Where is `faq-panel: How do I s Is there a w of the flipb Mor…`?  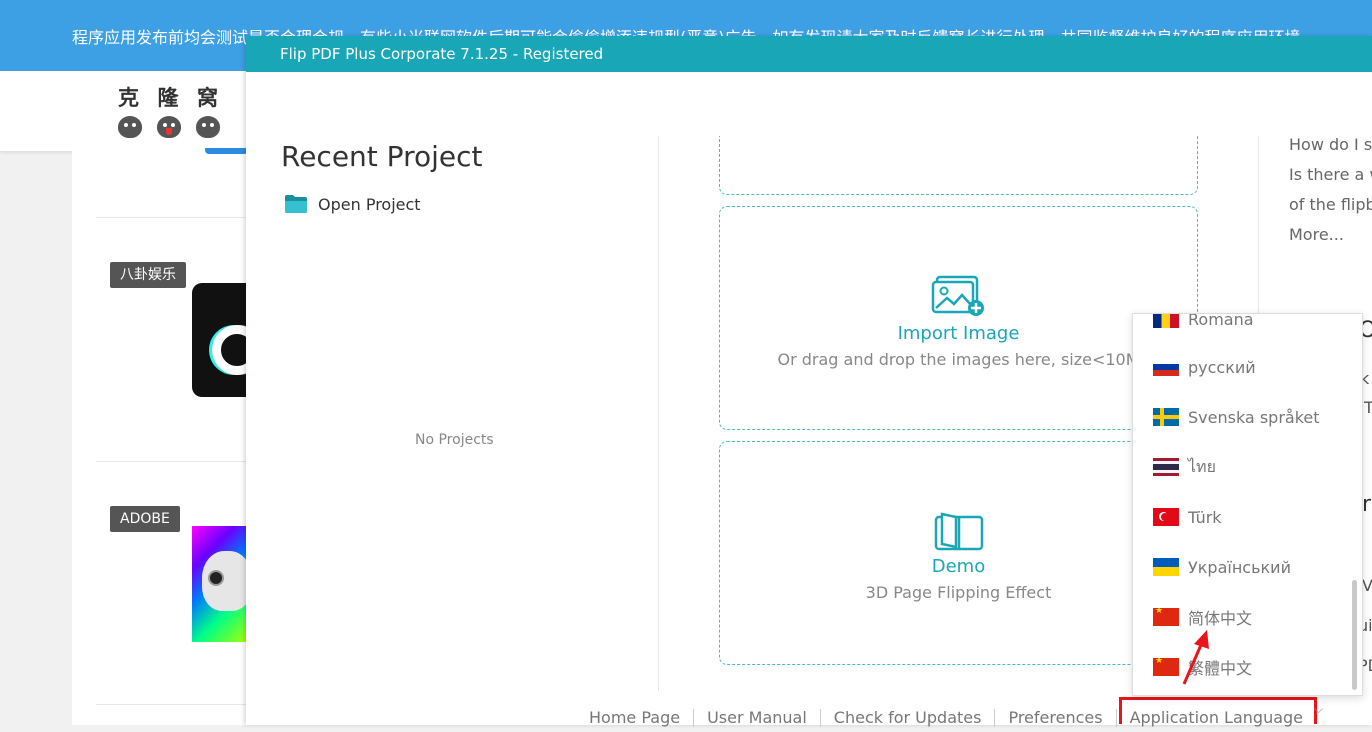
faq-panel: How do I s Is there a w of the flipb Mor… is located at coordinates (1330, 190).